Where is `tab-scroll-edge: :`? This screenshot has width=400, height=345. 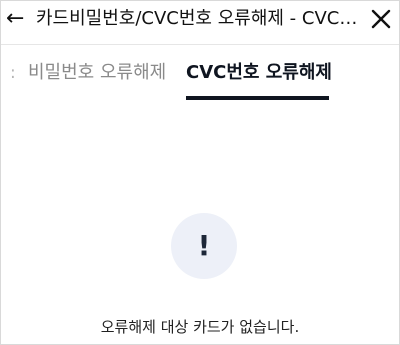 tab-scroll-edge: : is located at coordinates (13, 73).